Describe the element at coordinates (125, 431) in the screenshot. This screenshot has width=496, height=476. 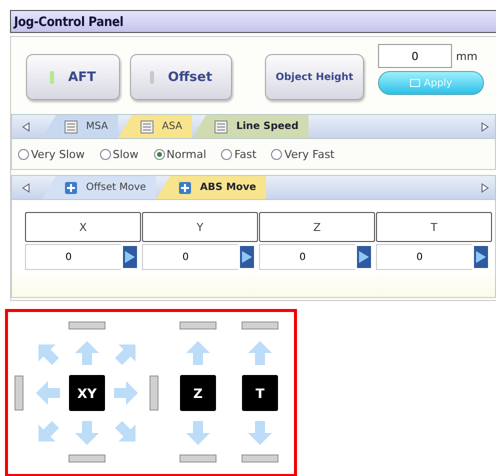
I see `arrow-down-right-icon` at that location.